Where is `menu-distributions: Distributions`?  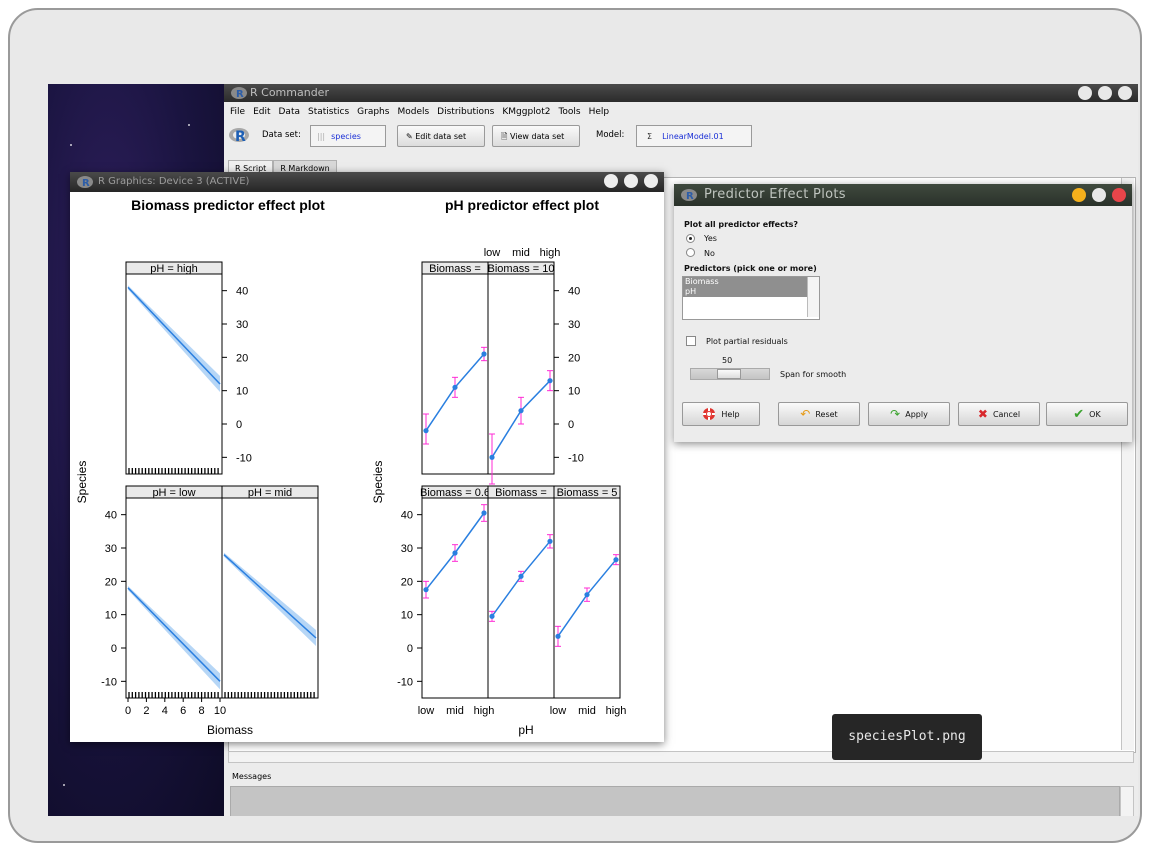 menu-distributions: Distributions is located at coordinates (465, 112).